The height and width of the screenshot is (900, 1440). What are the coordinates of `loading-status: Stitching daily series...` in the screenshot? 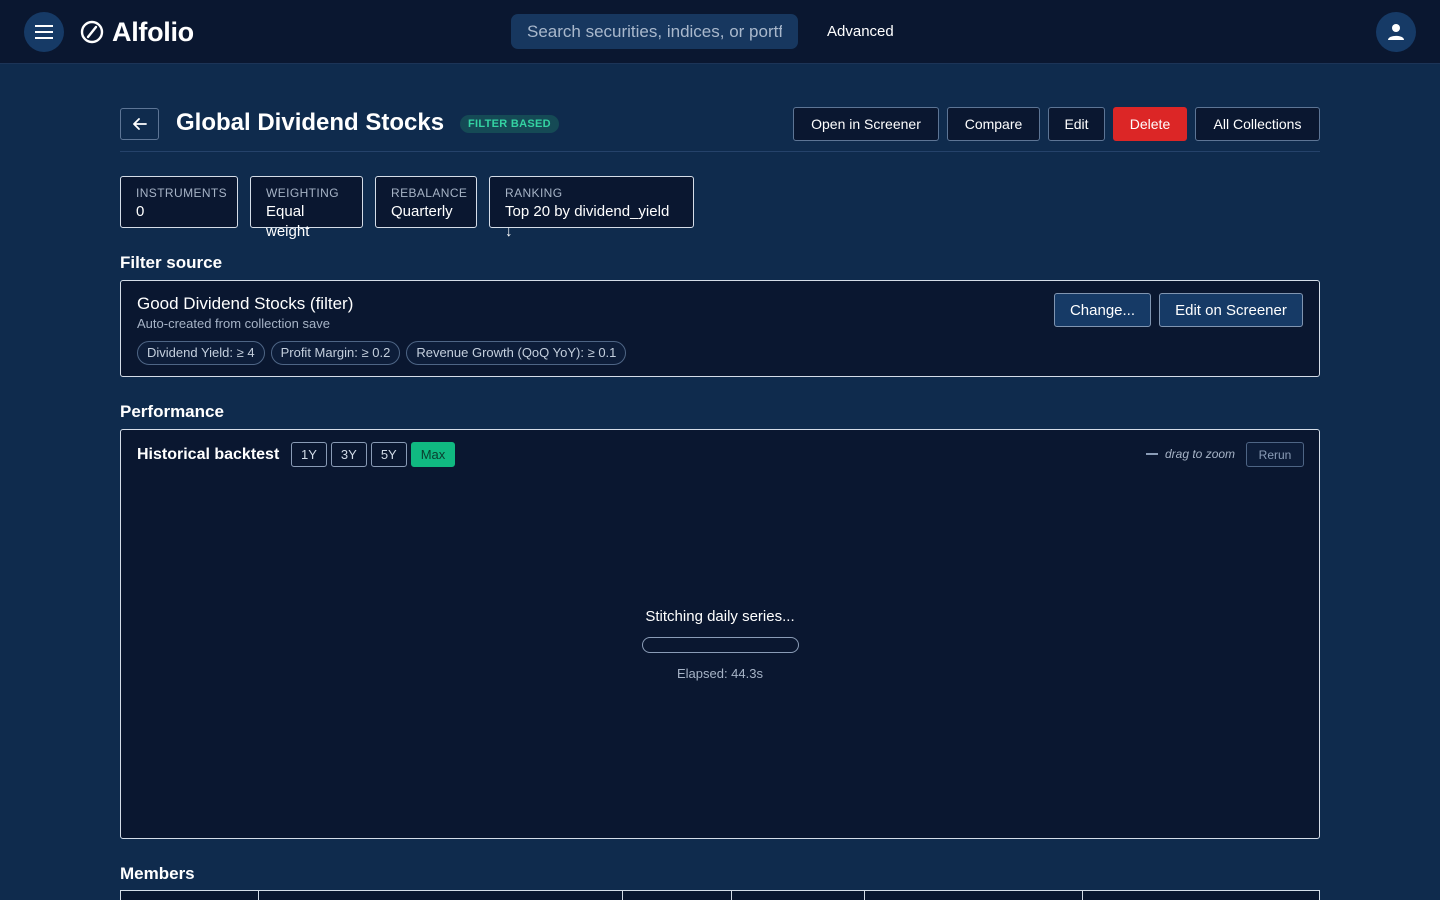 It's located at (720, 616).